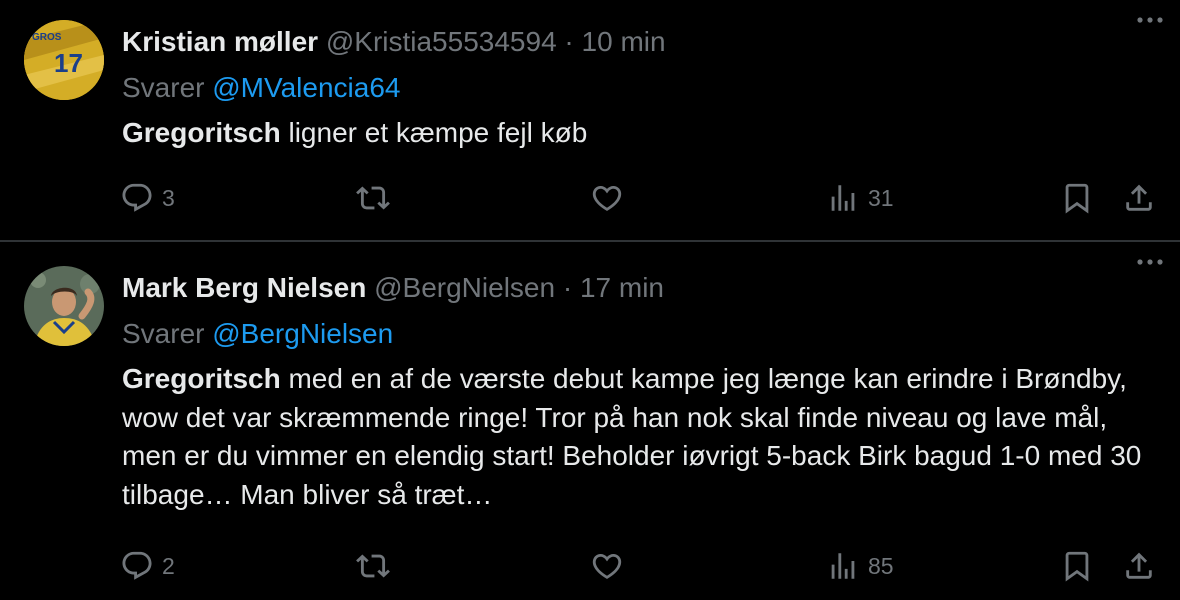 This screenshot has height=600, width=1180. Describe the element at coordinates (642, 133) in the screenshot. I see `tweet-text: Gregoritsch ligner et kæmpe fejl køb` at that location.